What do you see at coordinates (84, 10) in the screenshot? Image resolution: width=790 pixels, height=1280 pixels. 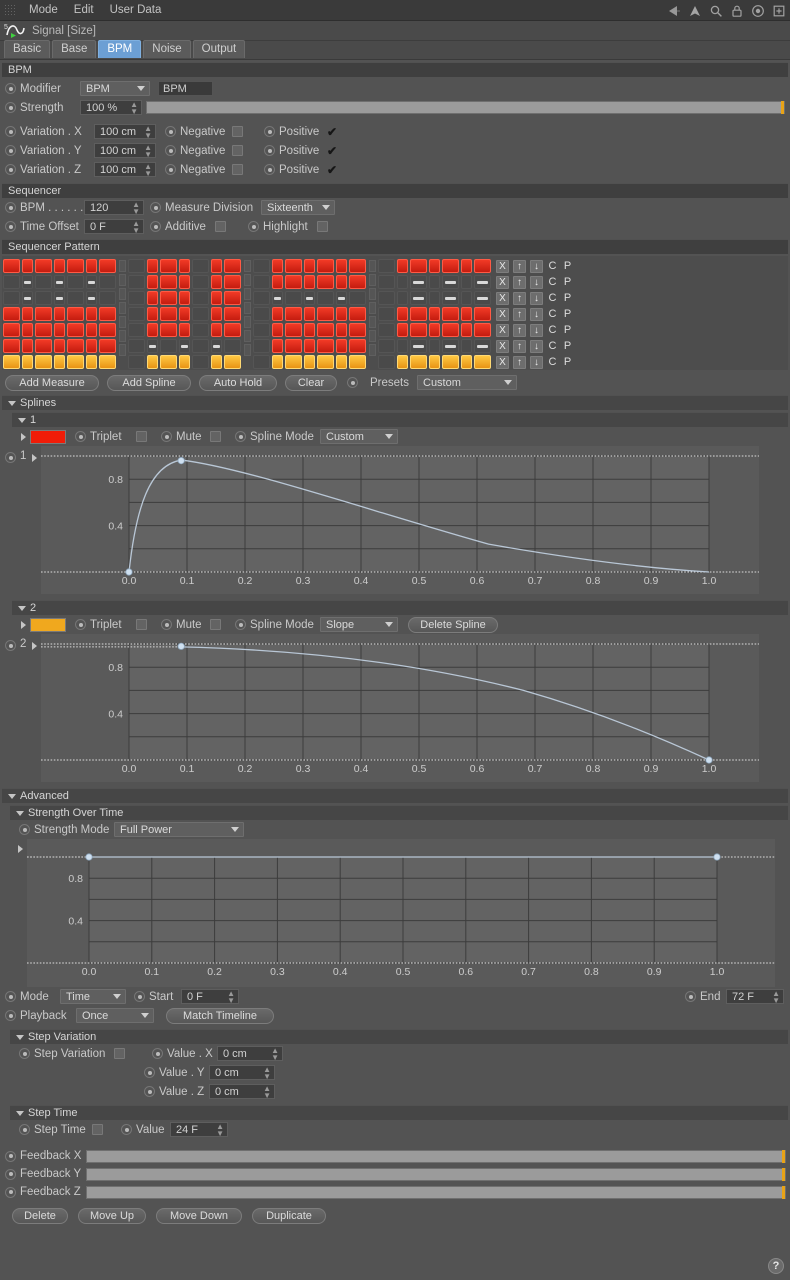 I see `menu-item-edit: Edit` at bounding box center [84, 10].